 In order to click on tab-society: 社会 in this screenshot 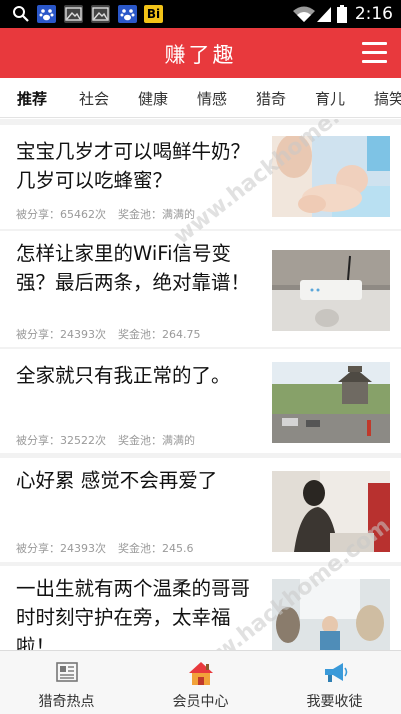, I will do `click(94, 98)`.